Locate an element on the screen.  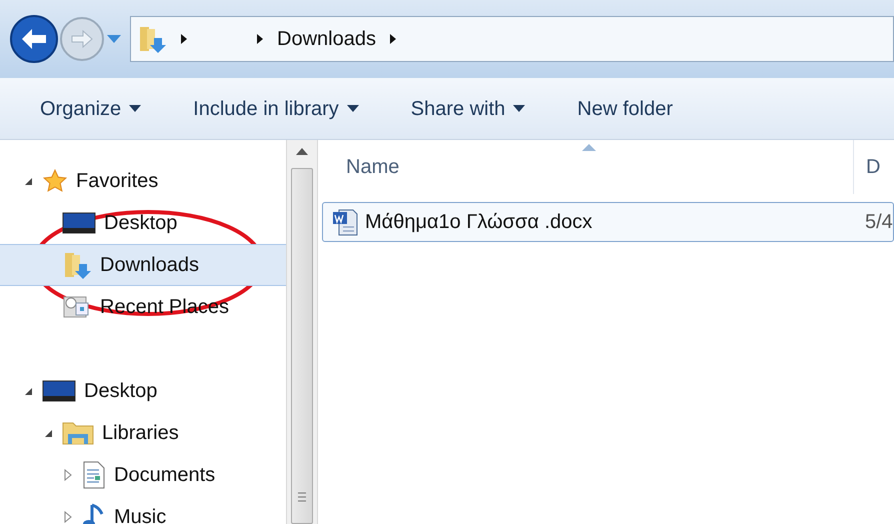
navigation-label: Libraries is located at coordinates (140, 433).